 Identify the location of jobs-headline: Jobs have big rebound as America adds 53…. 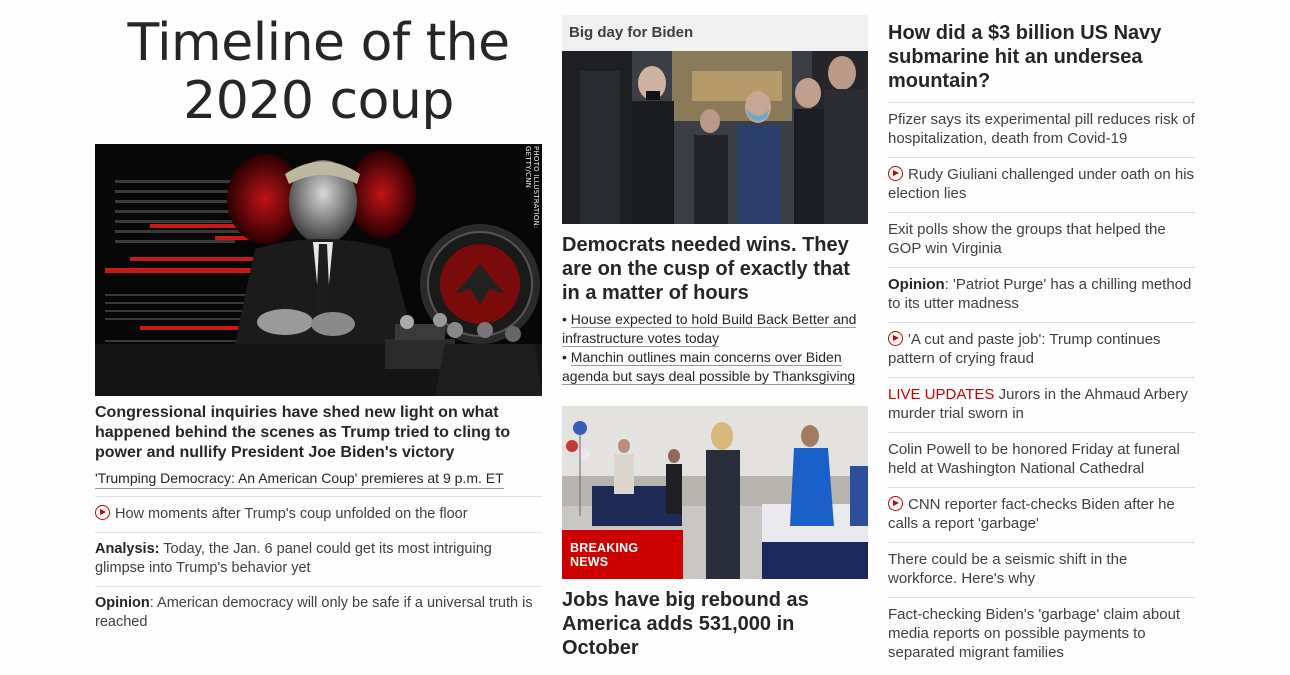
(715, 624).